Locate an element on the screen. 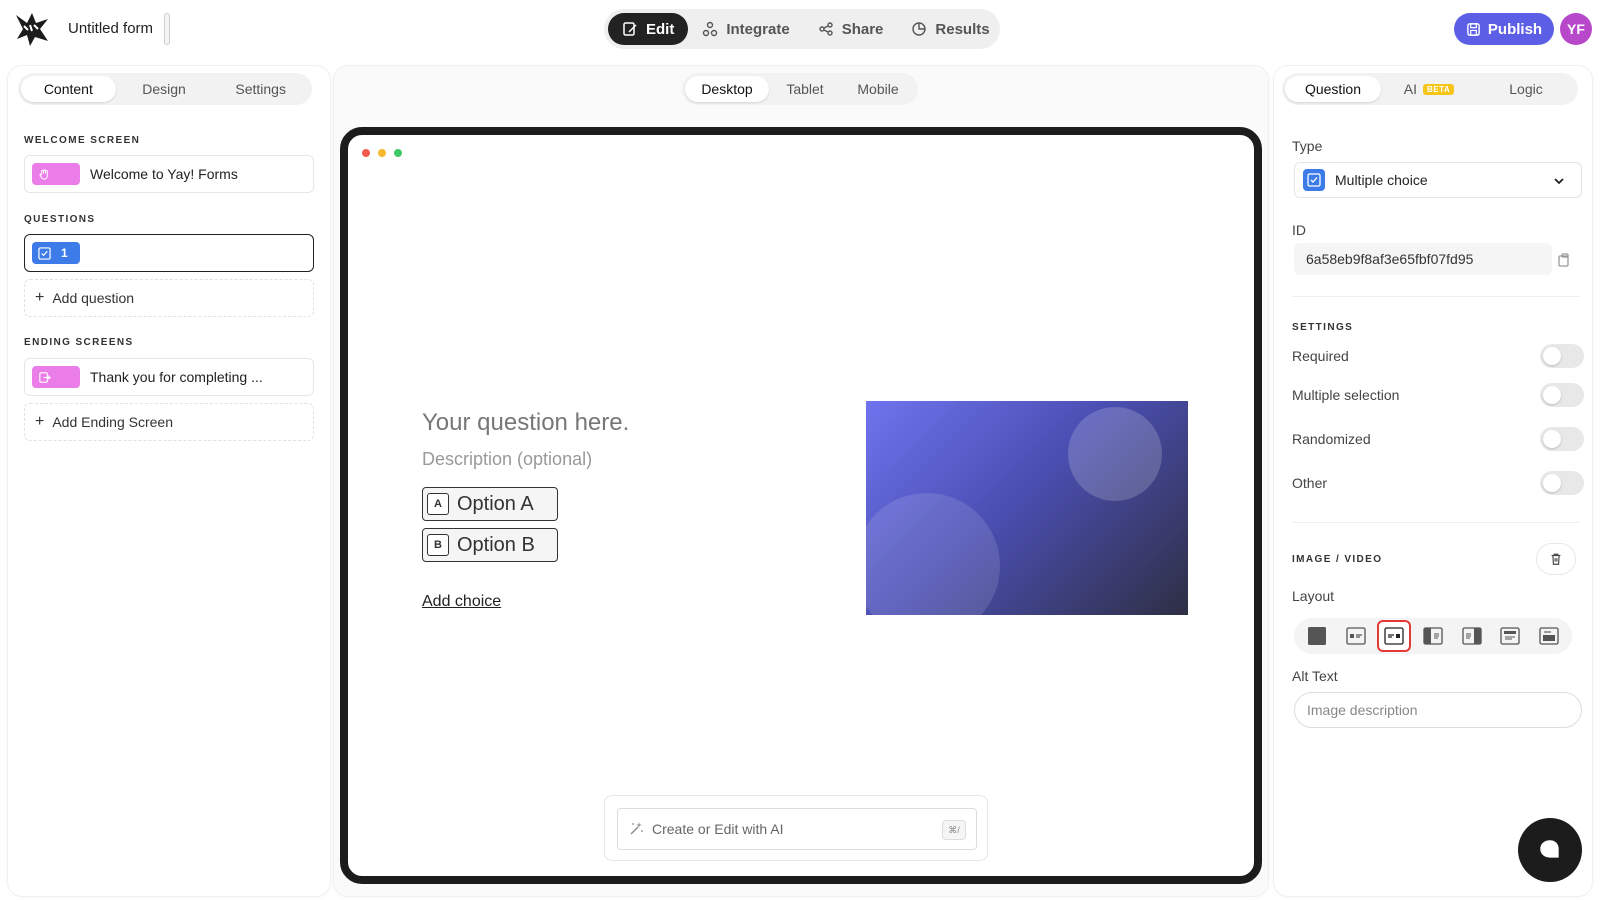 The image size is (1600, 900). right-panel-tabs: Question AI BETA Logic is located at coordinates (1430, 89).